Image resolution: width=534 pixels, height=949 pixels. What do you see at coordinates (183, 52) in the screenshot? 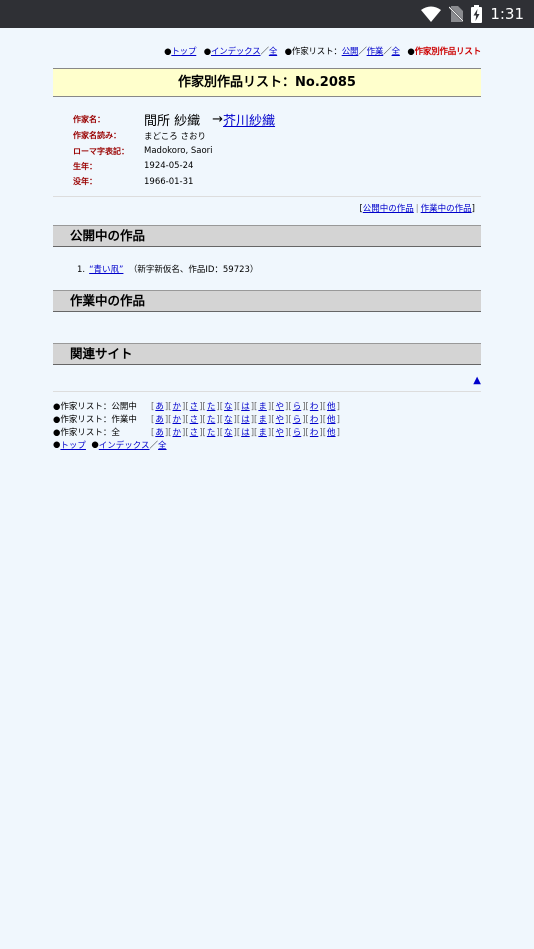
I see `nav-top-link: トップ` at bounding box center [183, 52].